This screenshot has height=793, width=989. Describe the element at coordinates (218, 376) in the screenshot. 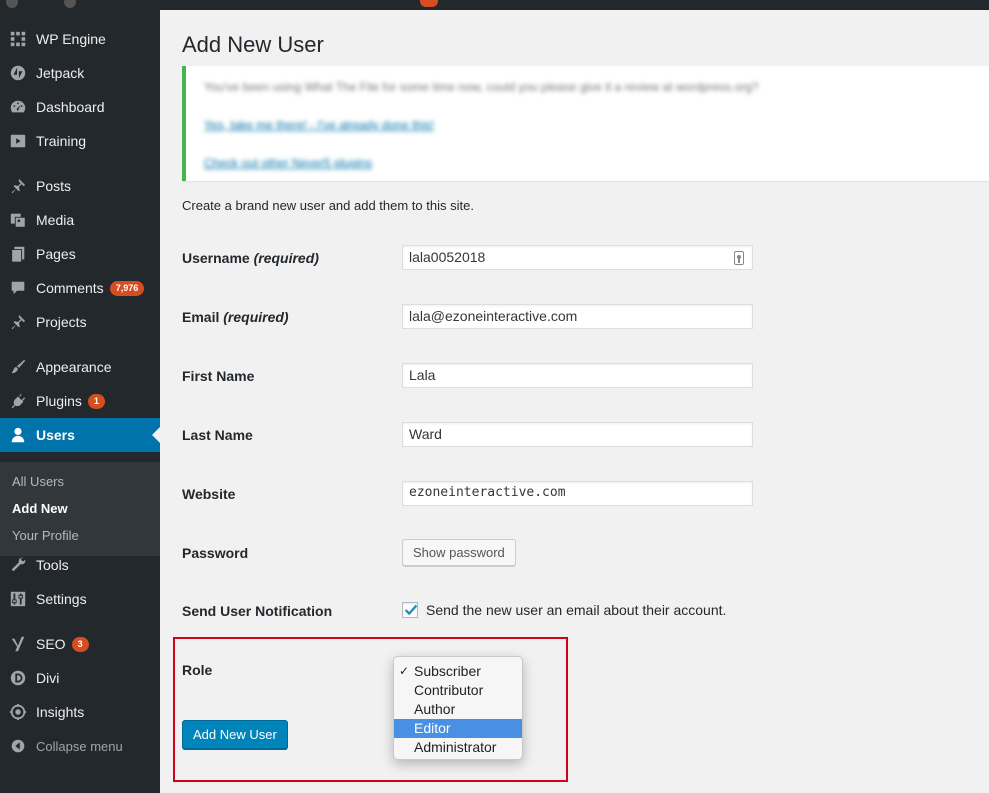

I see `first-name-label: First Name` at that location.